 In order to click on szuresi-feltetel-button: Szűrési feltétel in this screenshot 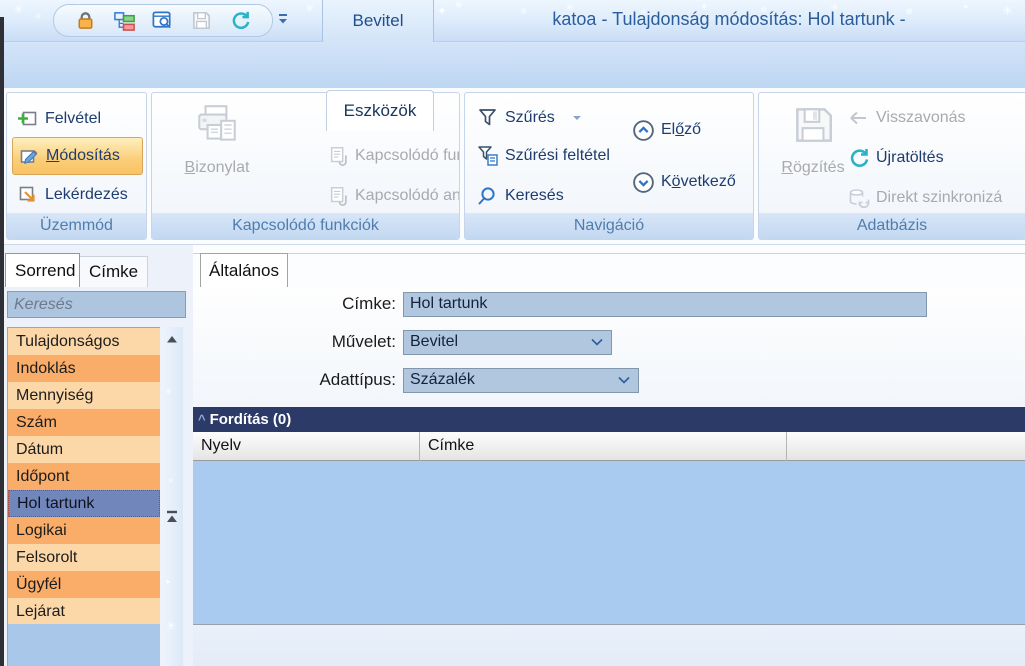, I will do `click(543, 156)`.